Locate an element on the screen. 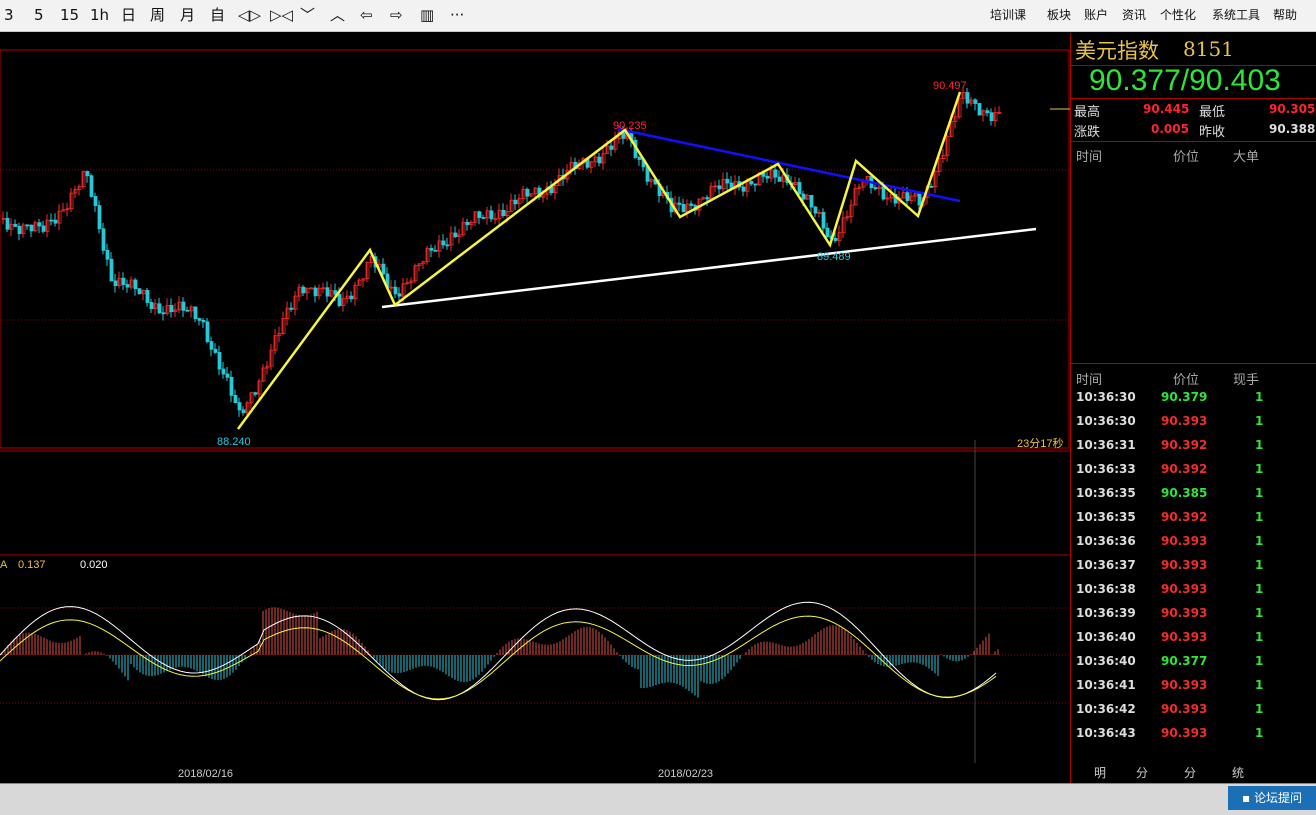 This screenshot has height=815, width=1316. tick-time: 10:36:39 is located at coordinates (1106, 613).